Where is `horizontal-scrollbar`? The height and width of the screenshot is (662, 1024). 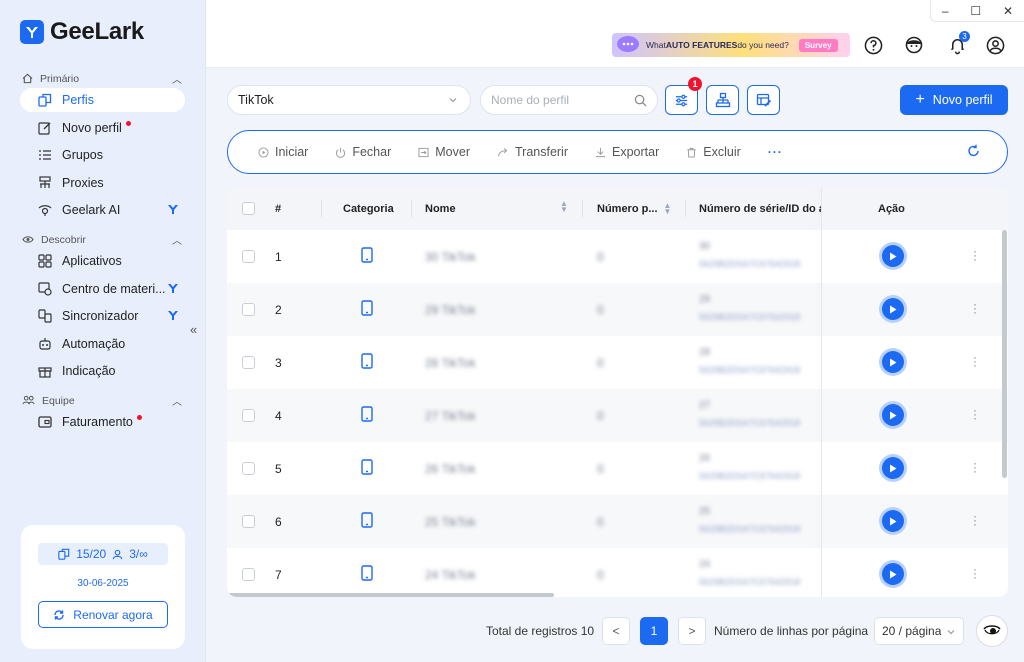 horizontal-scrollbar is located at coordinates (390, 595).